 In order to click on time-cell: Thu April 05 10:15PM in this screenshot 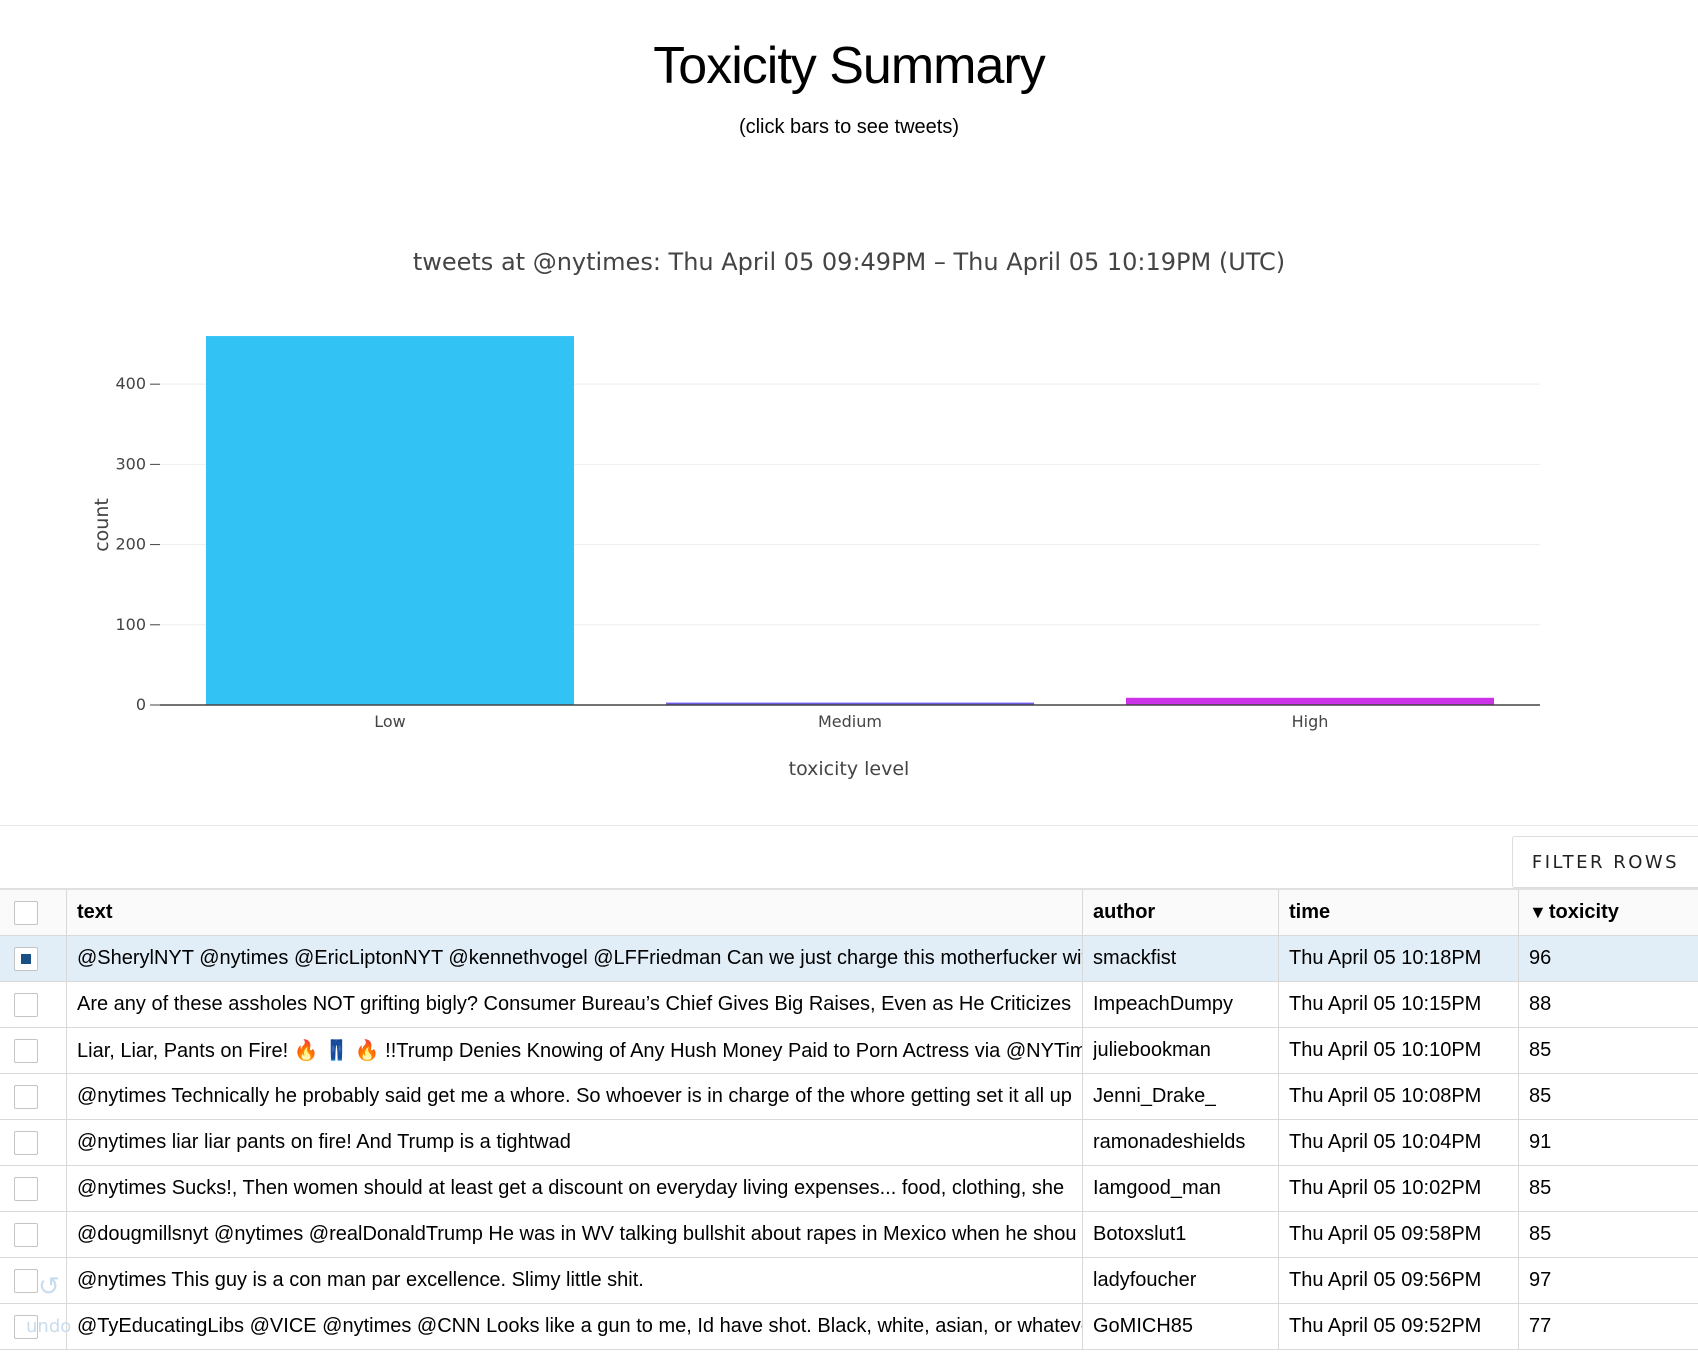, I will do `click(1399, 1004)`.